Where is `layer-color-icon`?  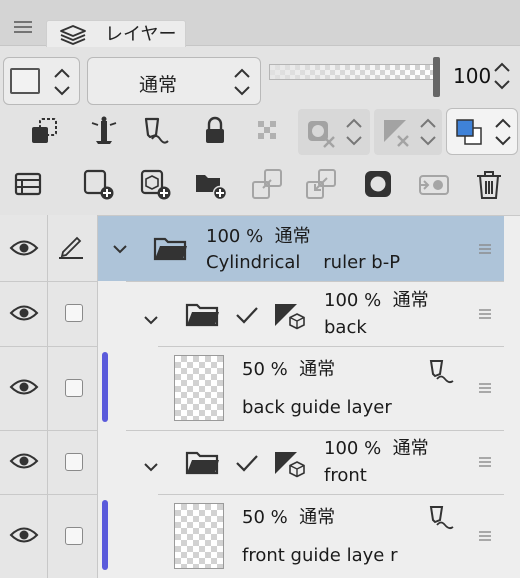
layer-color-icon is located at coordinates (469, 132).